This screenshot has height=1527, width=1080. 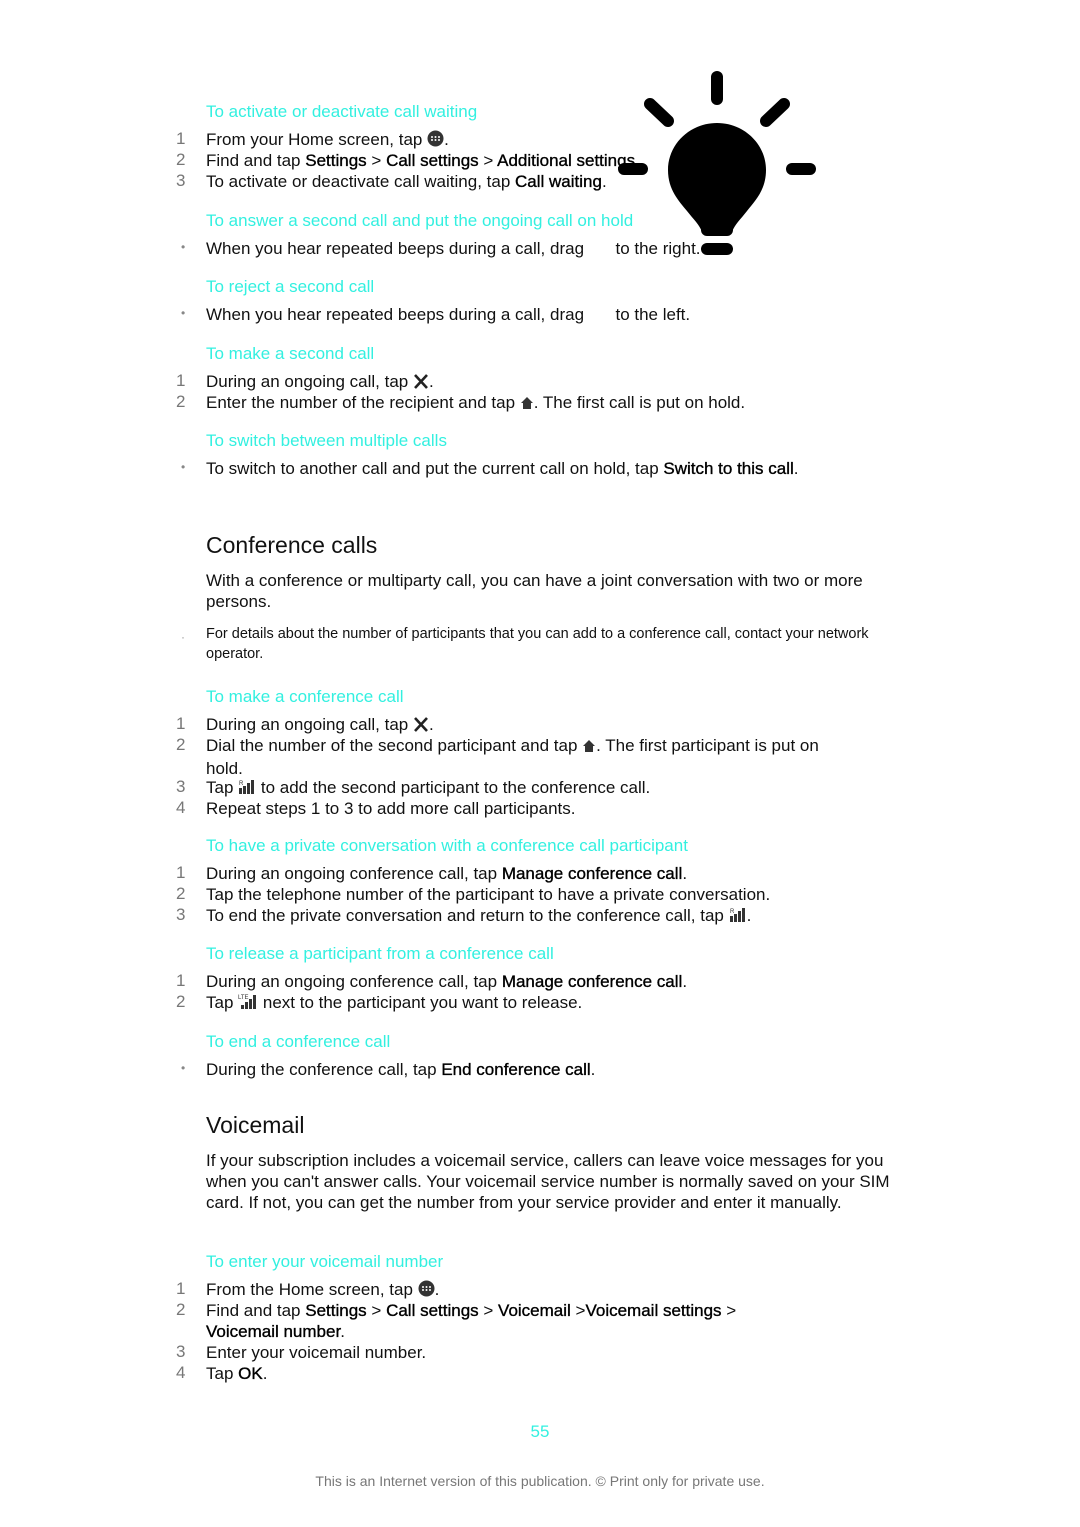 What do you see at coordinates (556, 1290) in the screenshot?
I see `step-text: From the Home screen, tap .` at bounding box center [556, 1290].